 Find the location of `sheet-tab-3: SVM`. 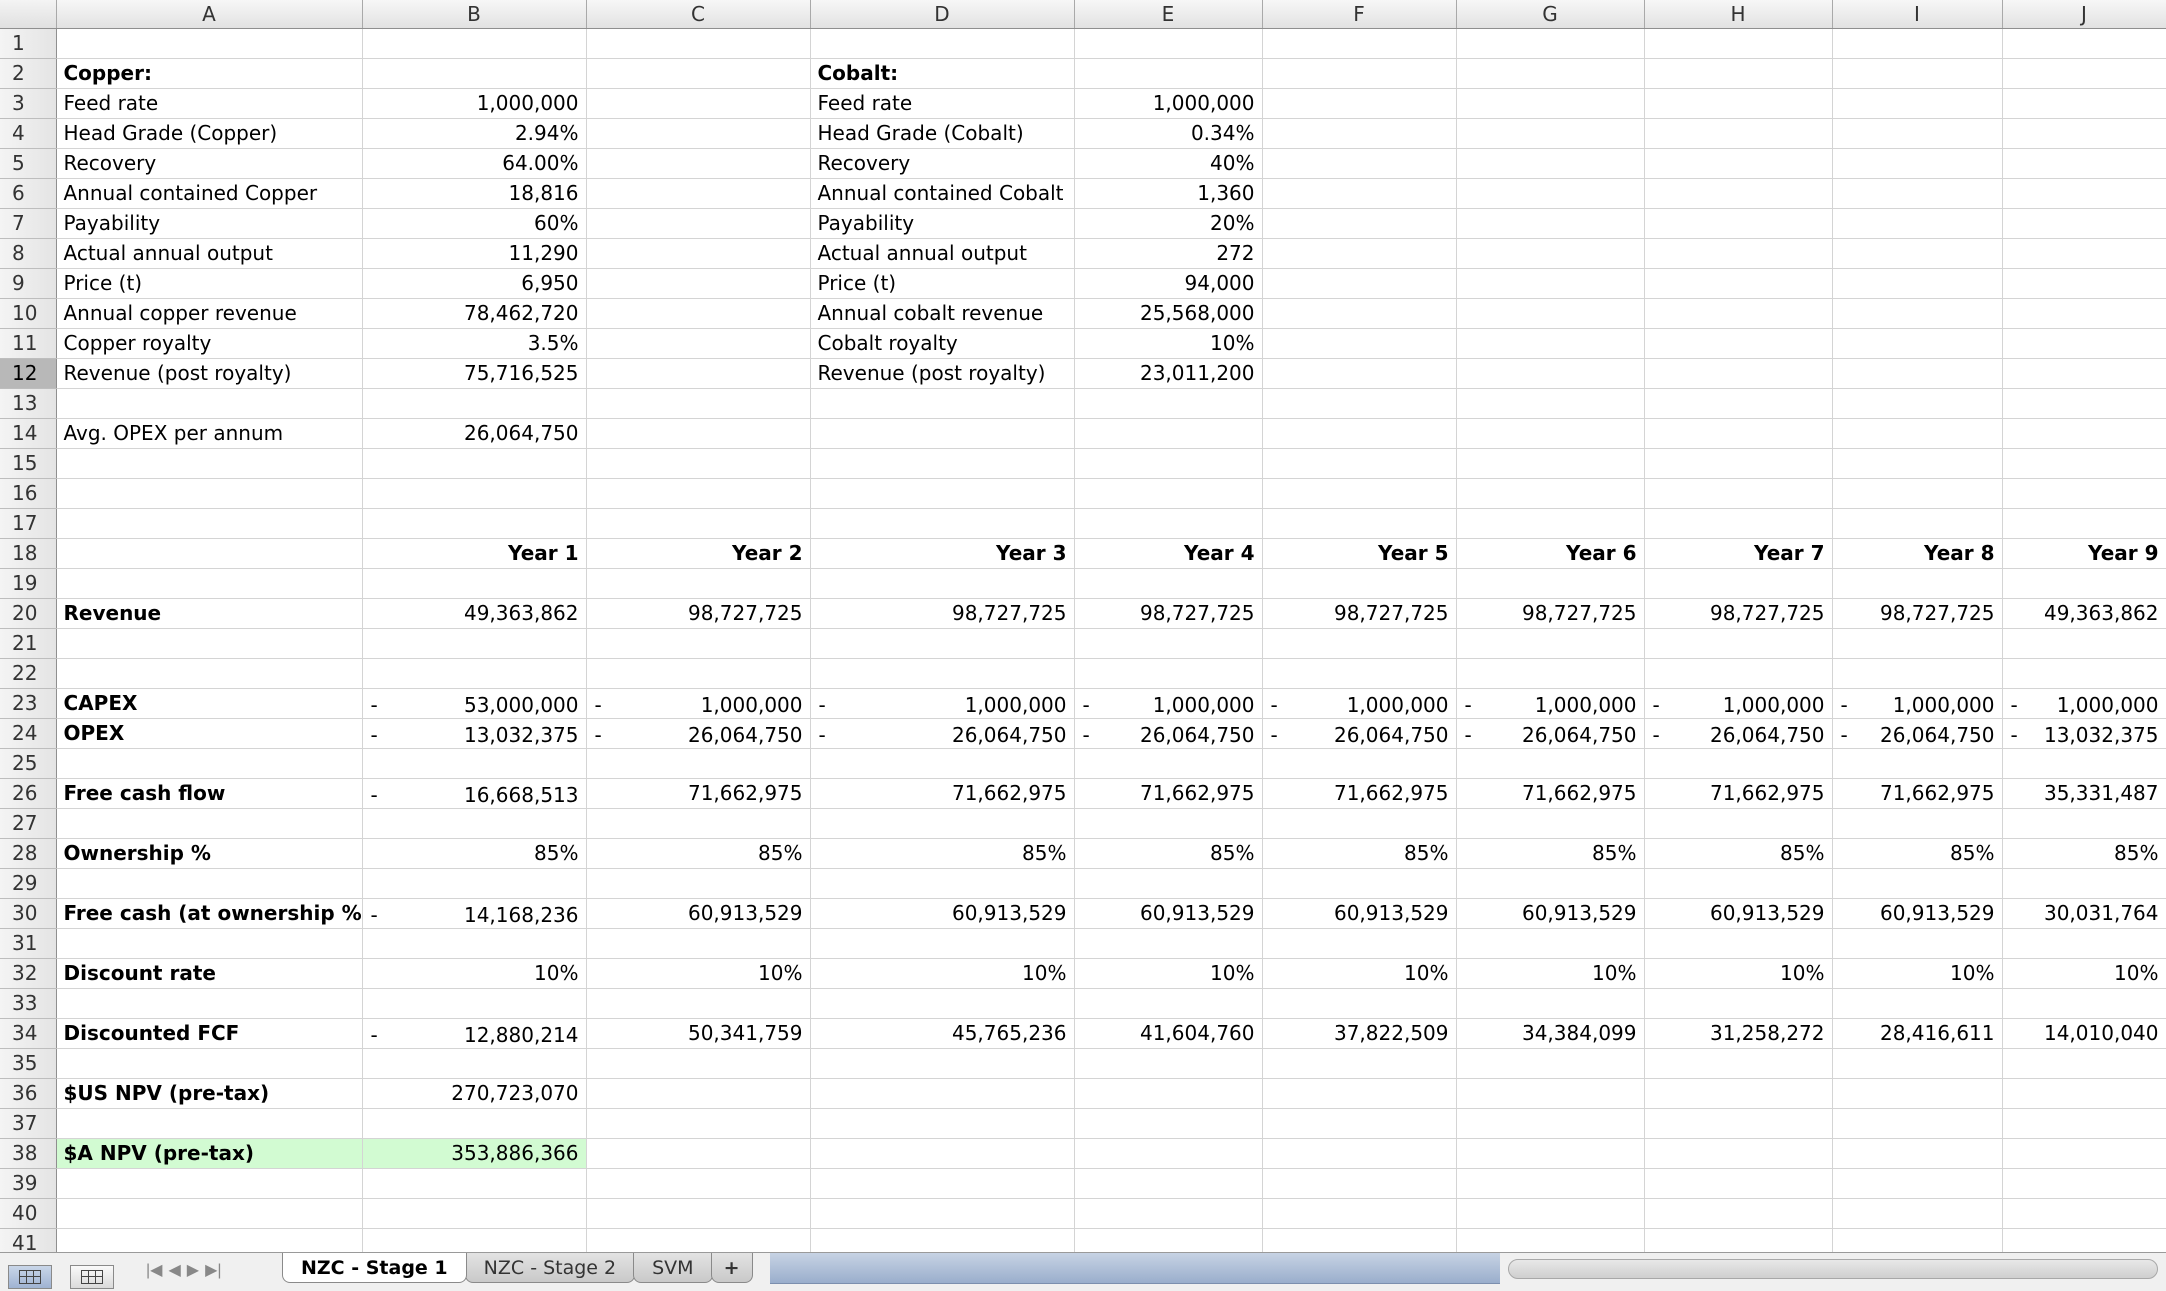

sheet-tab-3: SVM is located at coordinates (673, 1268).